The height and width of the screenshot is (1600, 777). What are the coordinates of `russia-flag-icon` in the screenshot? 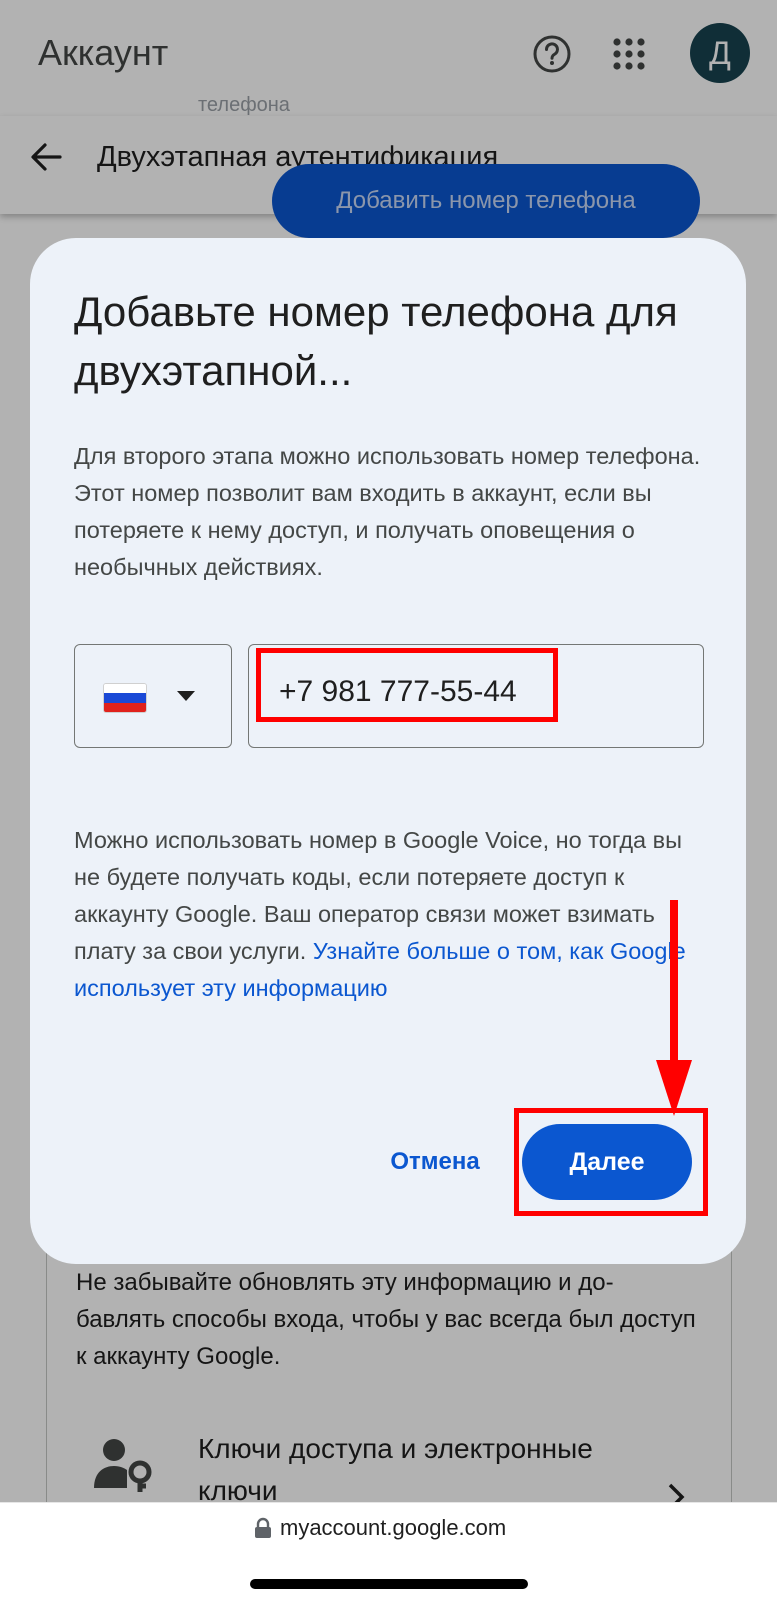 It's located at (125, 698).